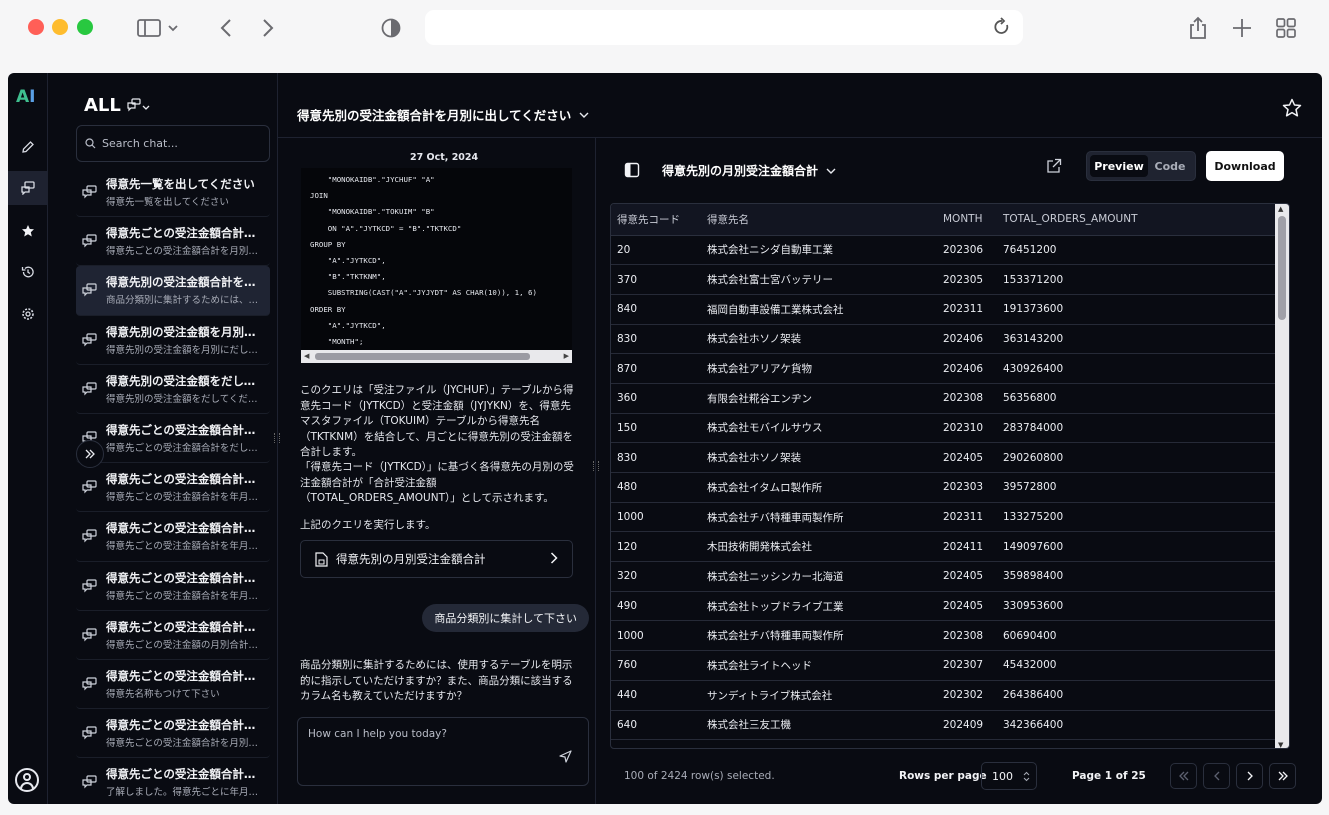  Describe the element at coordinates (28, 231) in the screenshot. I see `favorites-button` at that location.